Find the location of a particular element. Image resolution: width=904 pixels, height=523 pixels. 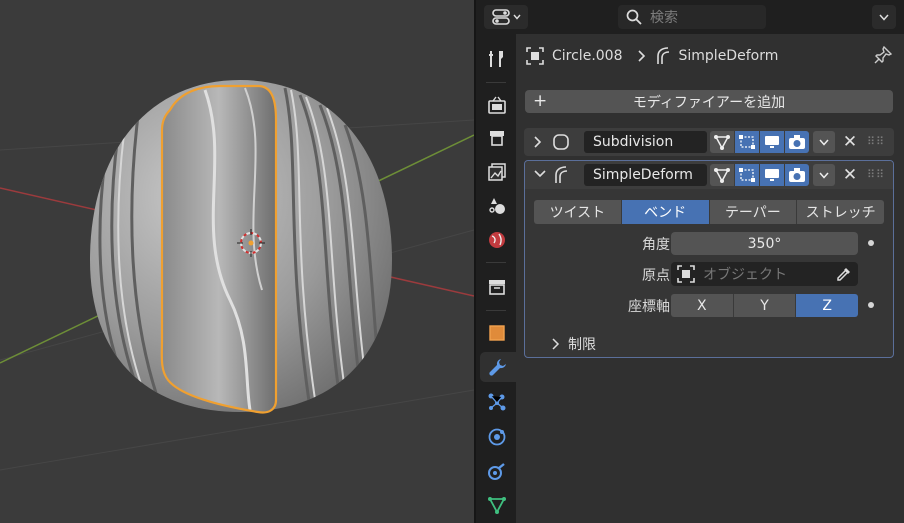

tab-modifiers is located at coordinates (498, 367).